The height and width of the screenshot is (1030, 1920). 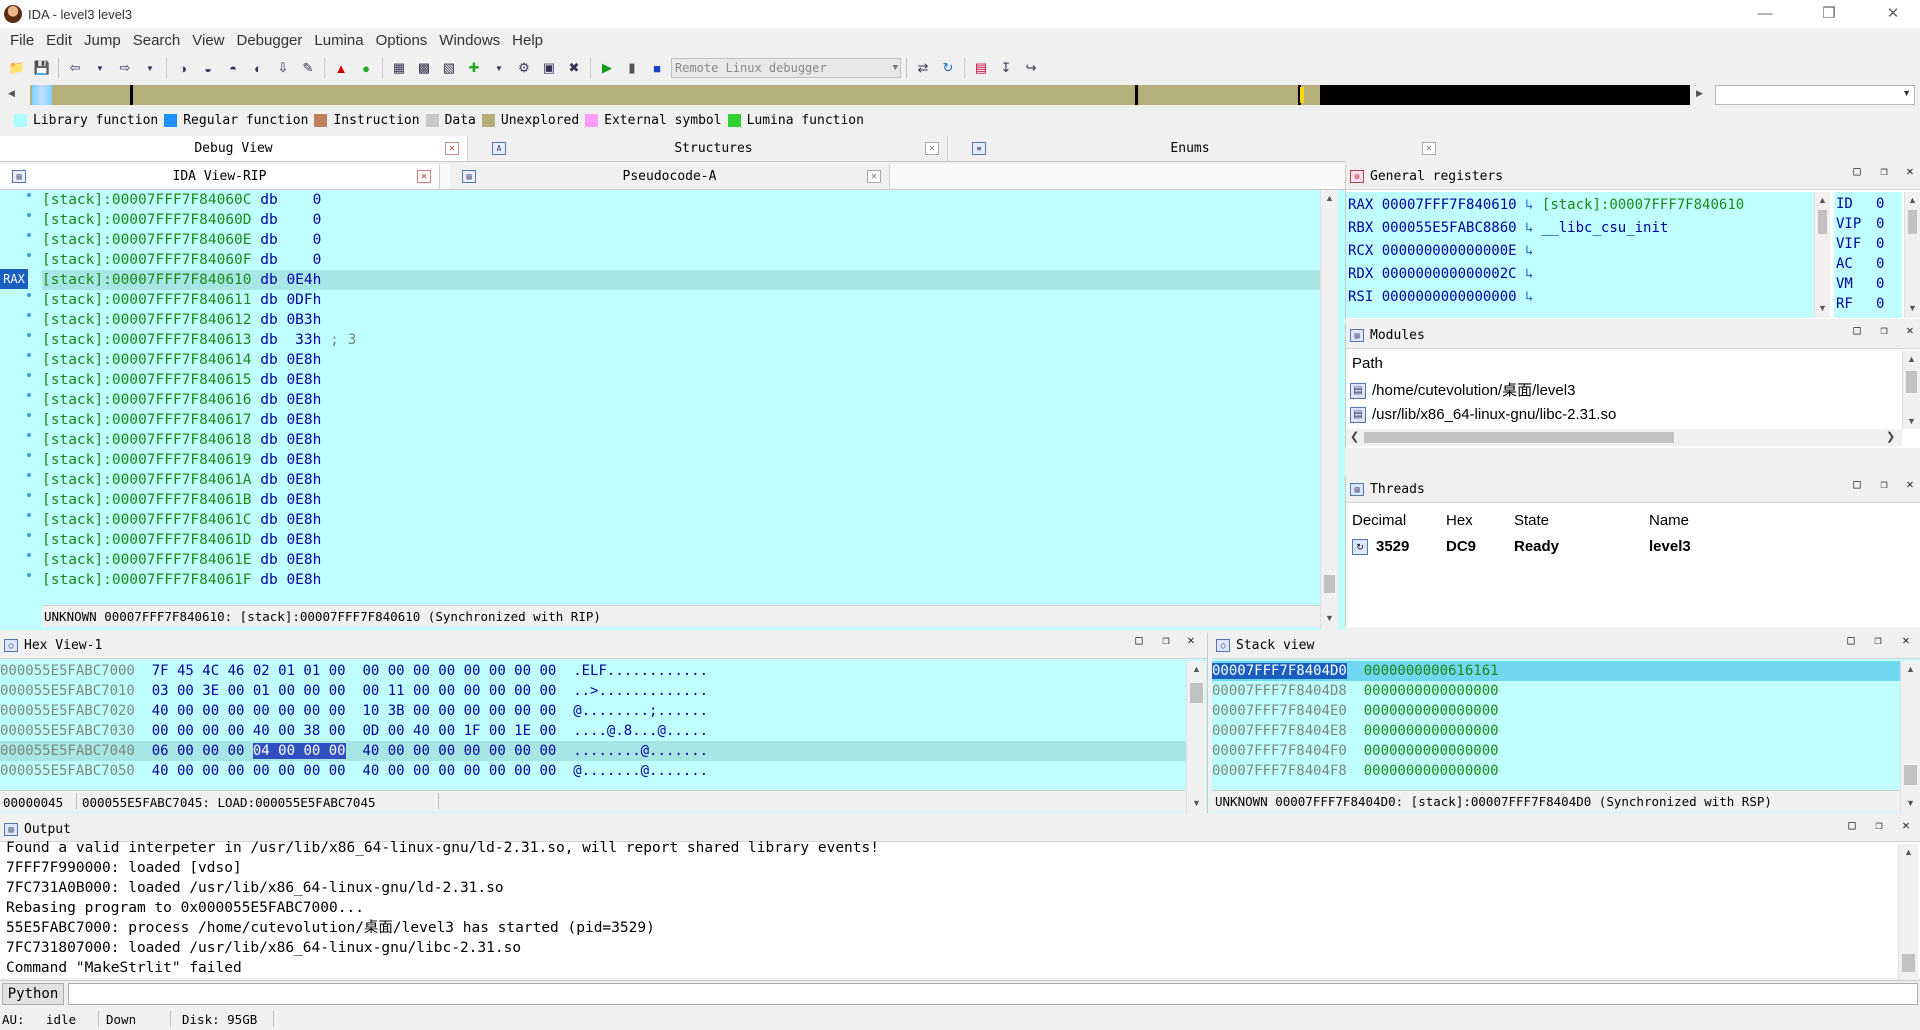 I want to click on code-line: [stack]:00007FFF7F840615 db 0E8h, so click(x=681, y=380).